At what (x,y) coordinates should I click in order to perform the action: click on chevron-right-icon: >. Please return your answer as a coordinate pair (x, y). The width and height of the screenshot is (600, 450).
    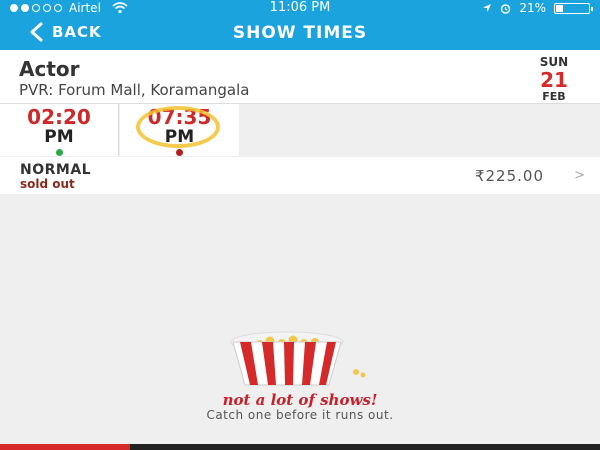
    Looking at the image, I should click on (579, 175).